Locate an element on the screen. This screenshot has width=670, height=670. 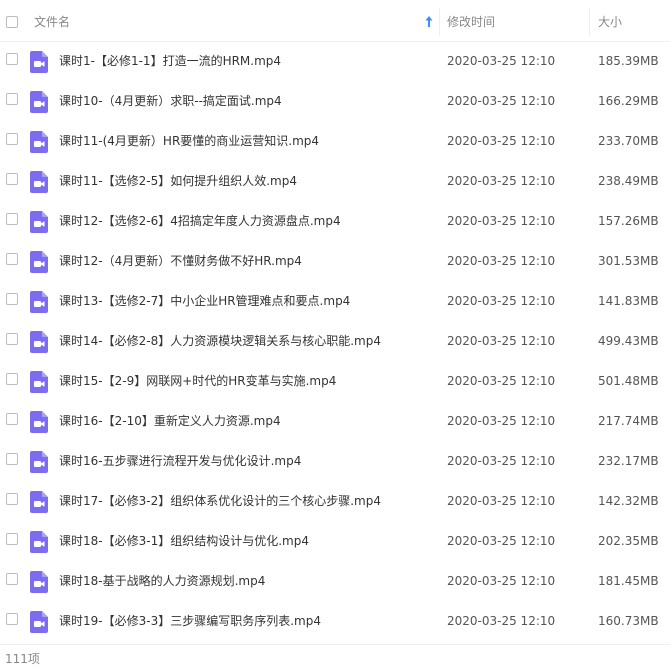
file-size: 157.26MB is located at coordinates (628, 221).